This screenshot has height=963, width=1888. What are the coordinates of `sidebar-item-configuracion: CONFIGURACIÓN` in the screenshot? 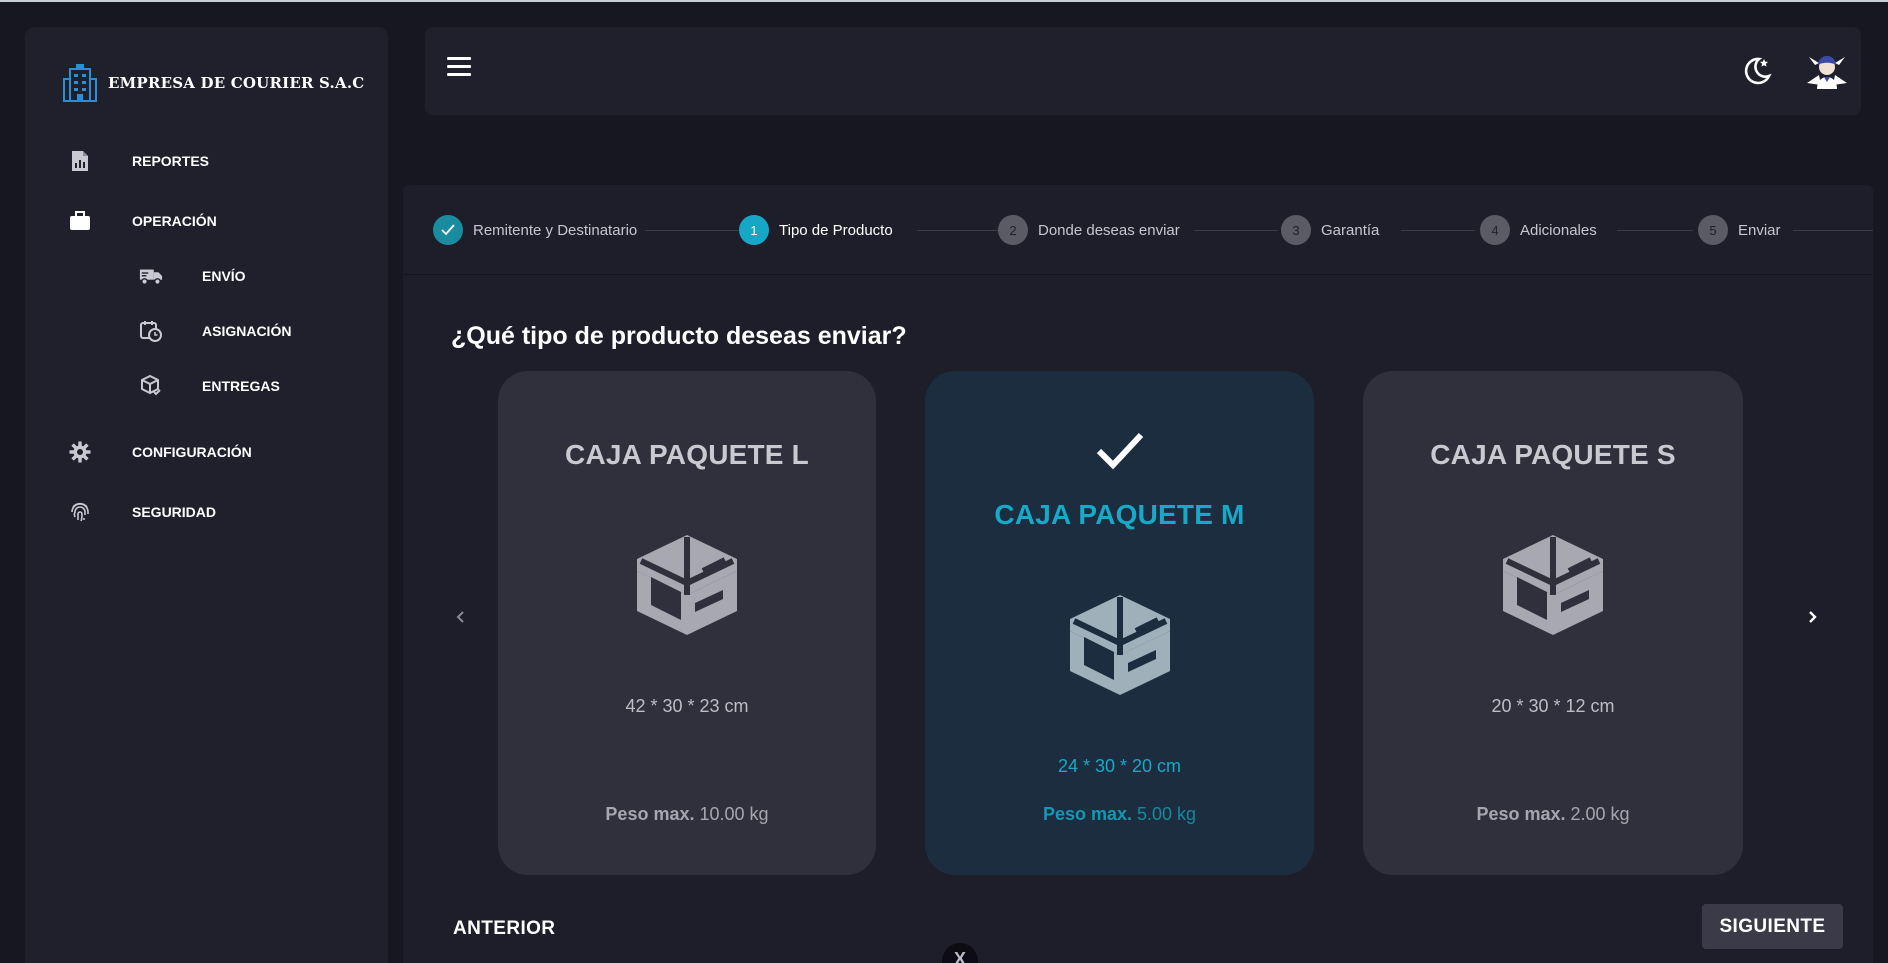 It's located at (206, 452).